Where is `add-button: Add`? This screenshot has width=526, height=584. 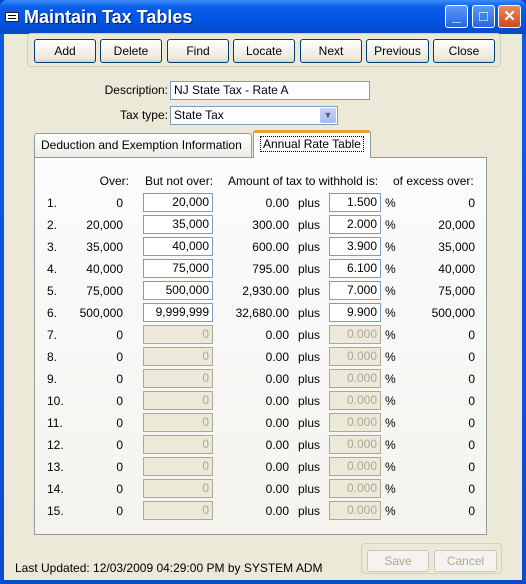 add-button: Add is located at coordinates (65, 51).